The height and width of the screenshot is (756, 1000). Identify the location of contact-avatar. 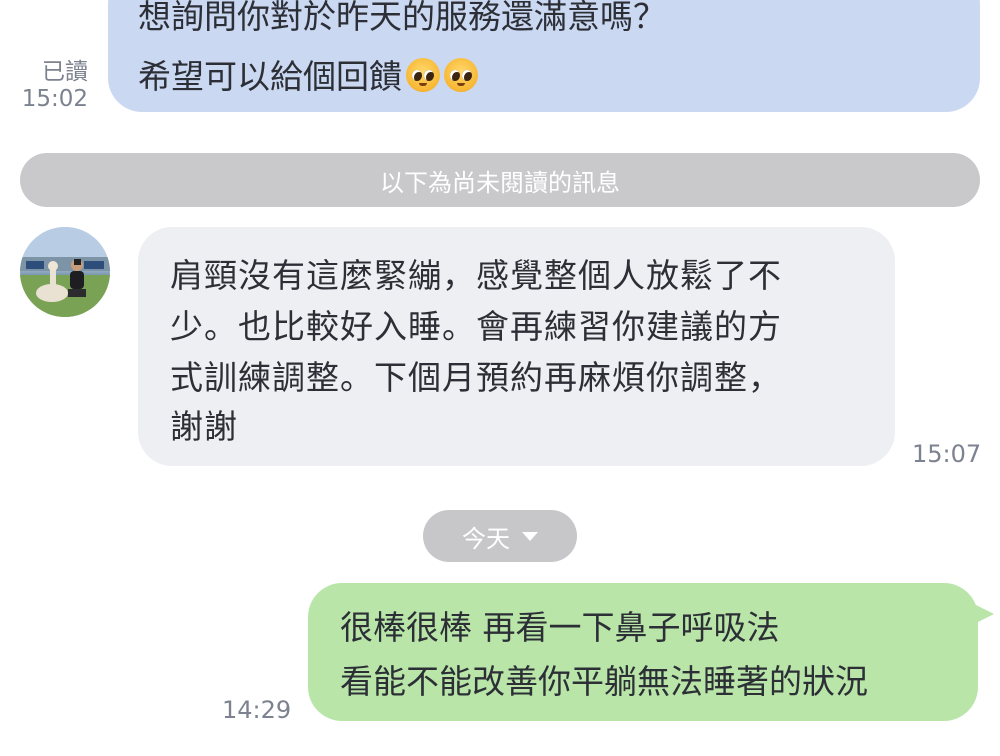
(65, 272).